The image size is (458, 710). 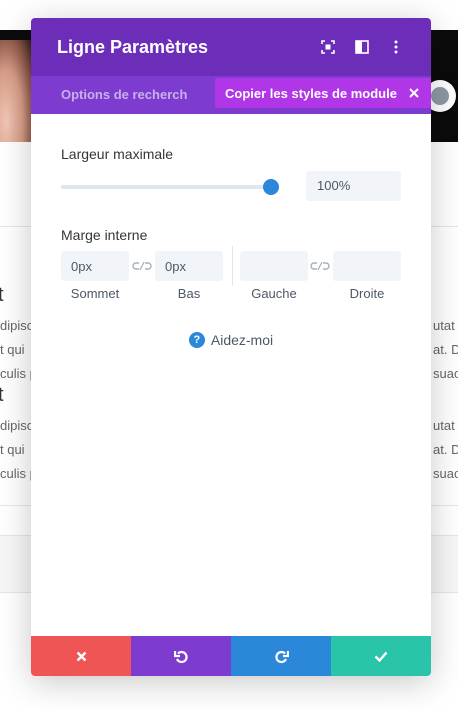 I want to click on fullscreen-icon, so click(x=328, y=47).